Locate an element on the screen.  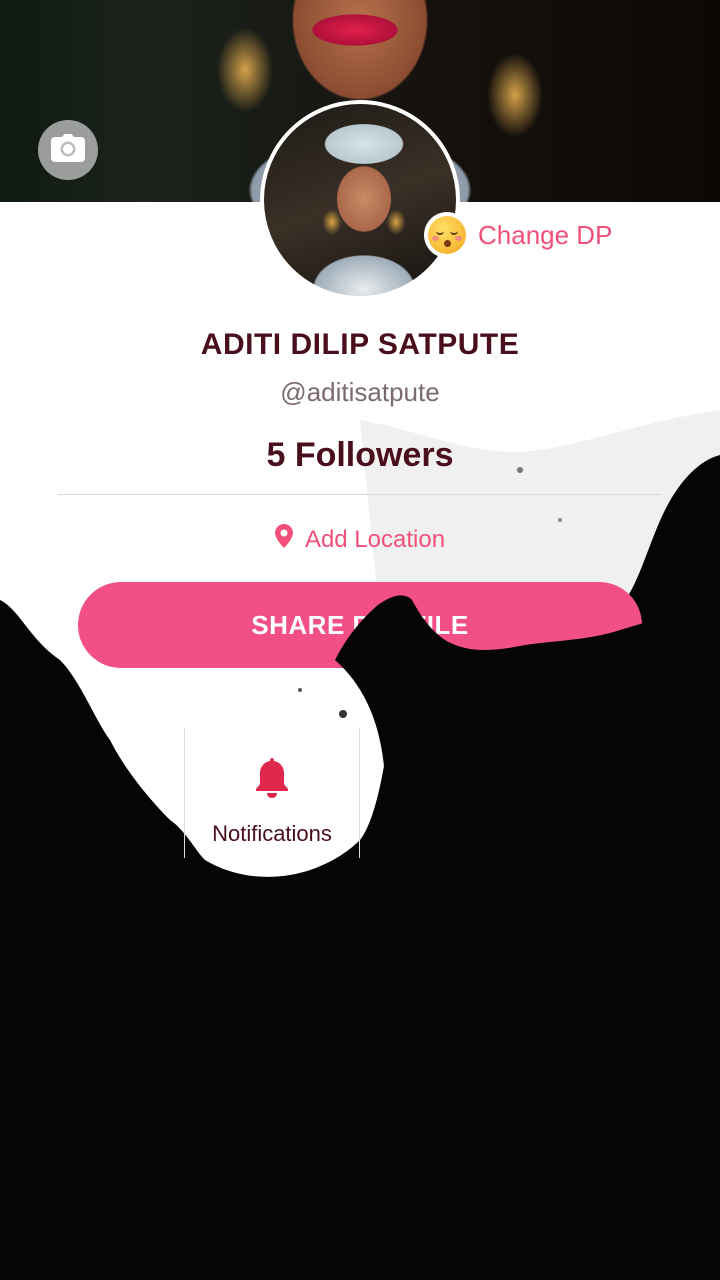
divider is located at coordinates (360, 494).